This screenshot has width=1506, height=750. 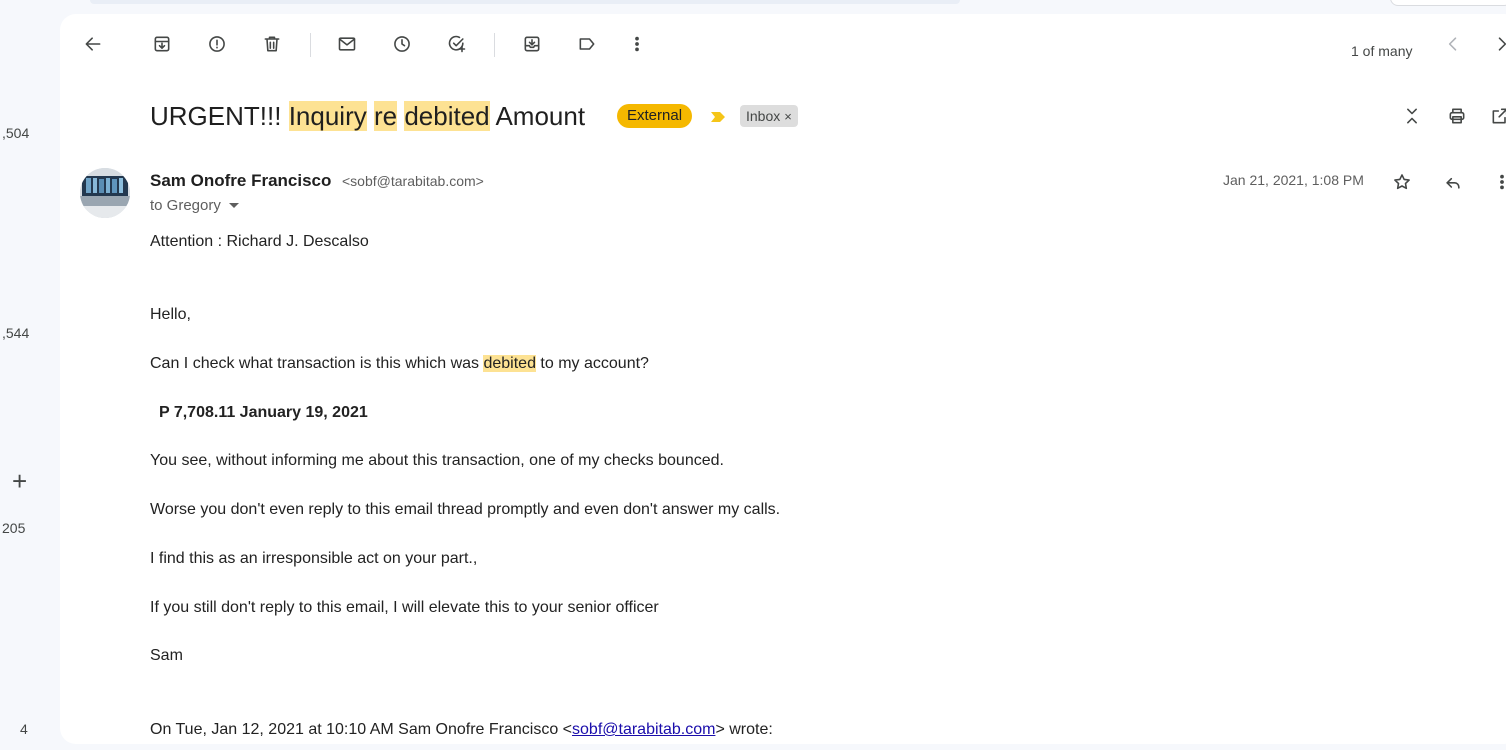 What do you see at coordinates (592, 363) in the screenshot?
I see `body-text: to my account?` at bounding box center [592, 363].